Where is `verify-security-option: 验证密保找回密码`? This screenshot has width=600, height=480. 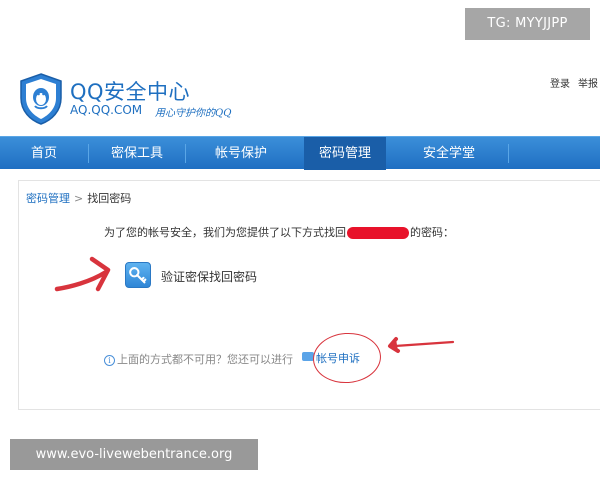
verify-security-option: 验证密保找回密码 is located at coordinates (209, 276).